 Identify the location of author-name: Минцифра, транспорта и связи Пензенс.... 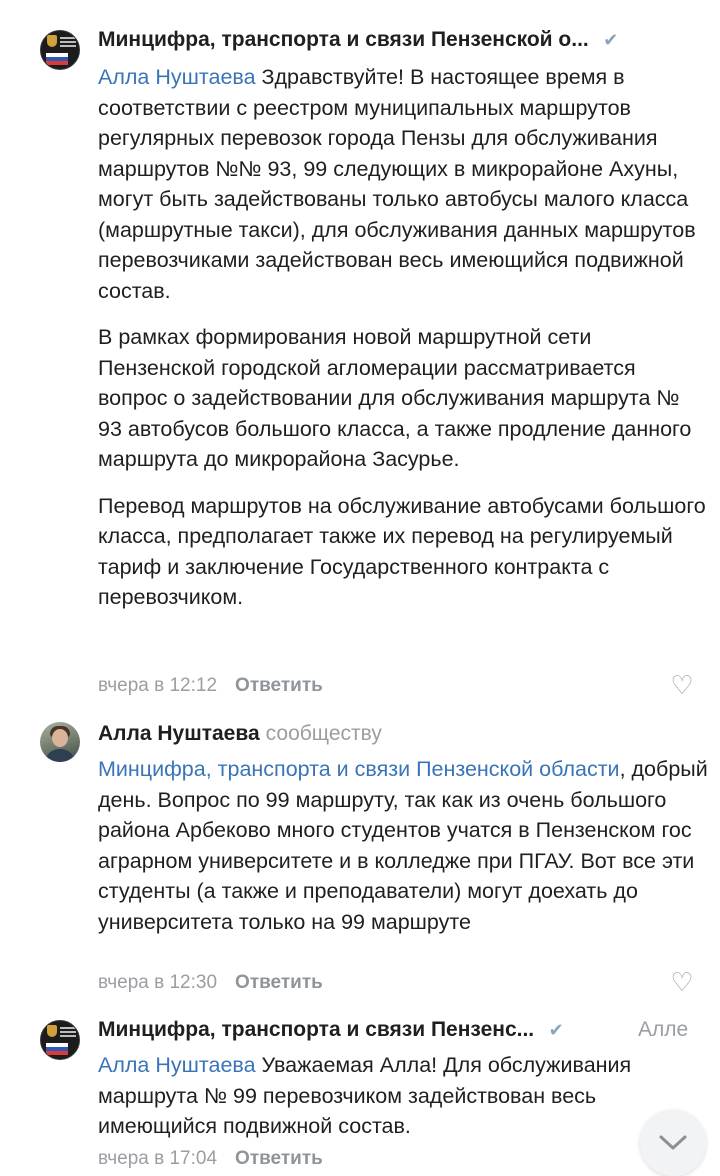
(316, 1029).